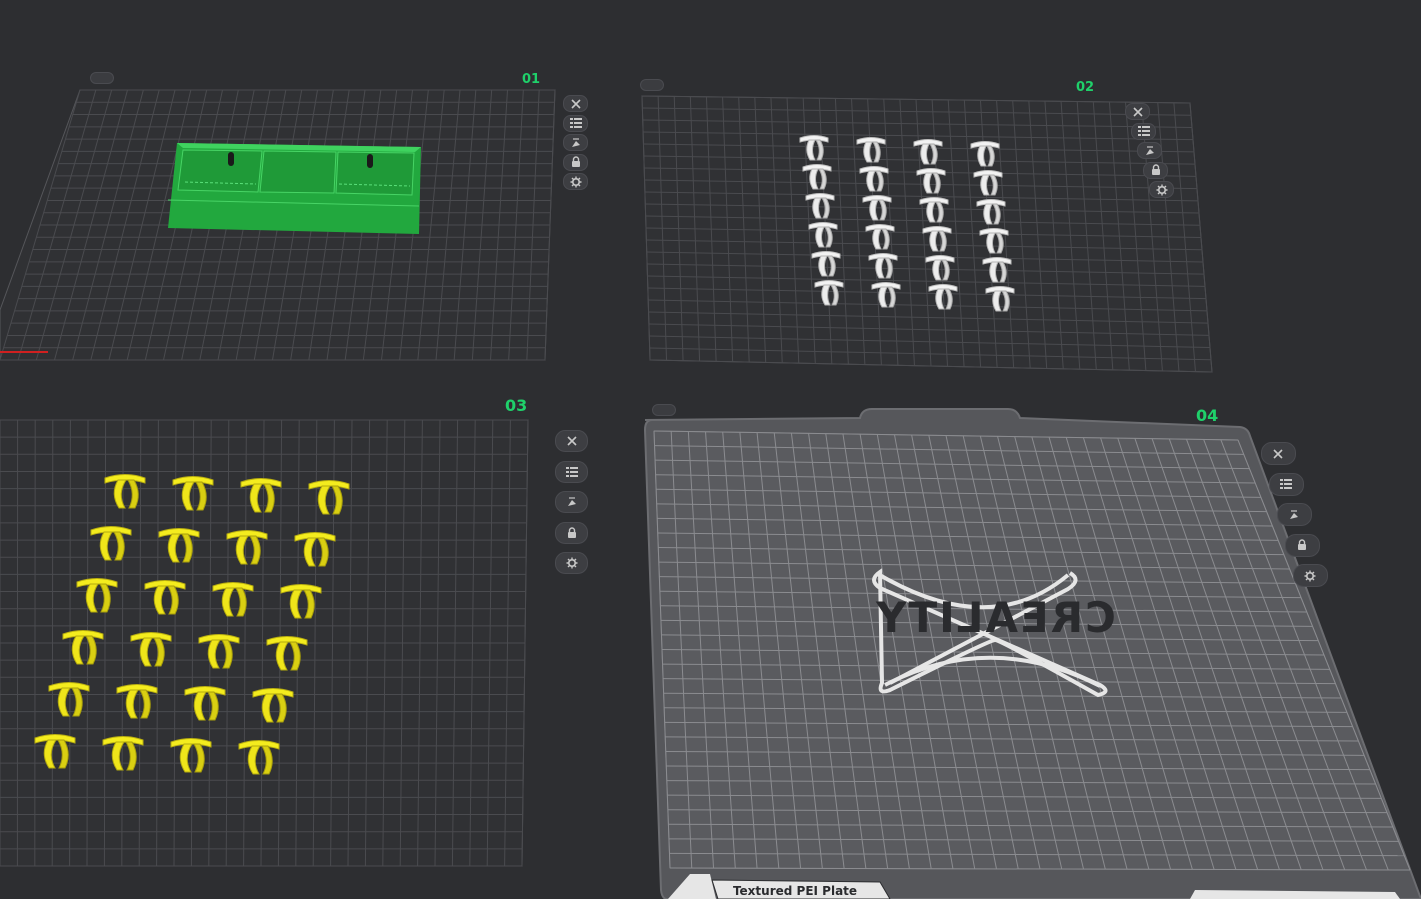  I want to click on plate-03-arrange-button, so click(572, 471).